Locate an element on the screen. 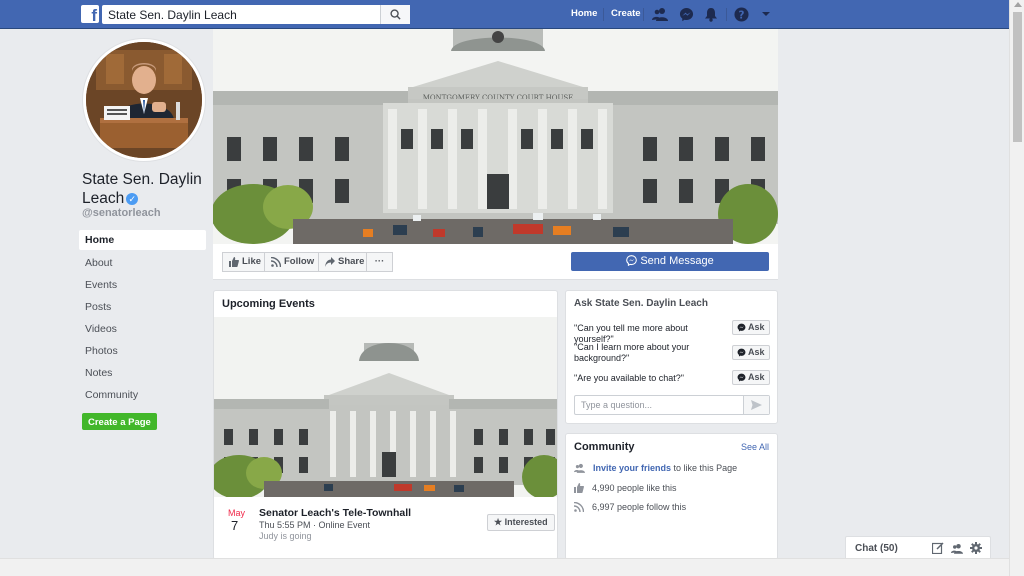 This screenshot has height=576, width=1024. page-name-text: State Sen. Daylin Leach is located at coordinates (142, 189).